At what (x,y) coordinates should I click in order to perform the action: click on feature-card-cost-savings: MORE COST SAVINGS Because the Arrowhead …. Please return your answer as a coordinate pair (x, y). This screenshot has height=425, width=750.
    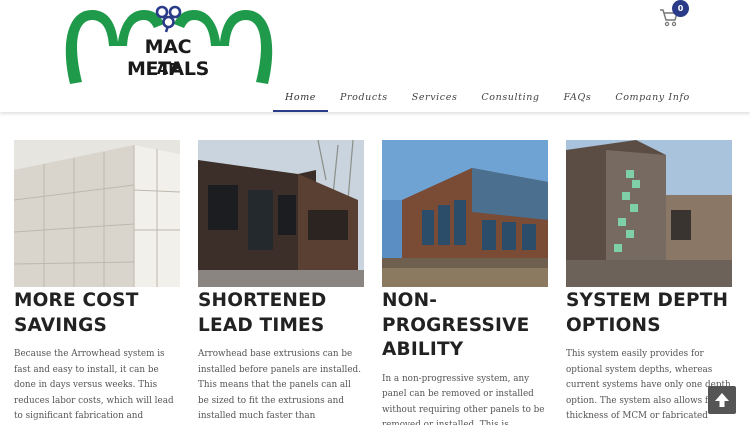
    Looking at the image, I should click on (97, 282).